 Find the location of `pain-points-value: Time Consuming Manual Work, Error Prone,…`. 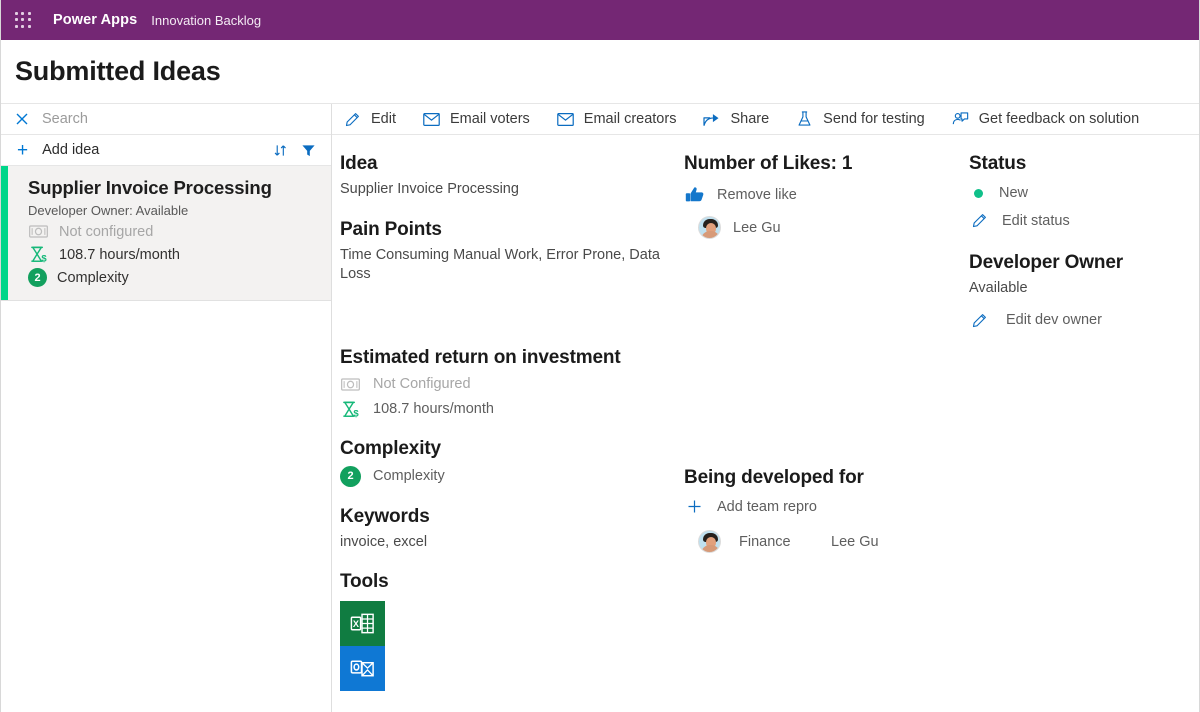

pain-points-value: Time Consuming Manual Work, Error Prone,… is located at coordinates (500, 264).